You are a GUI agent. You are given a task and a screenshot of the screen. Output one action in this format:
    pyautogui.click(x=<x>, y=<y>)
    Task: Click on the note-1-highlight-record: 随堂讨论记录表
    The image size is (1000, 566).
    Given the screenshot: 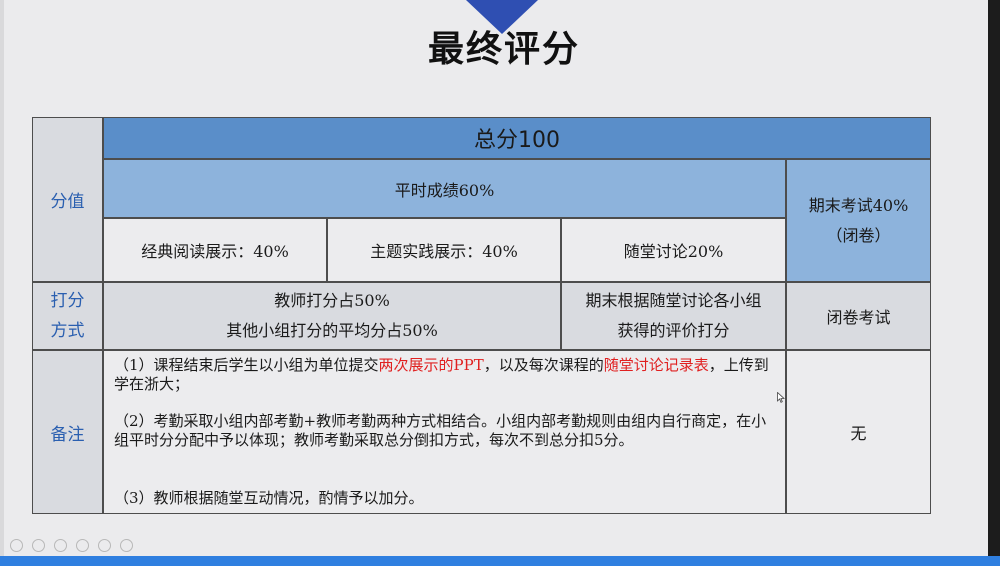 What is the action you would take?
    pyautogui.click(x=656, y=365)
    